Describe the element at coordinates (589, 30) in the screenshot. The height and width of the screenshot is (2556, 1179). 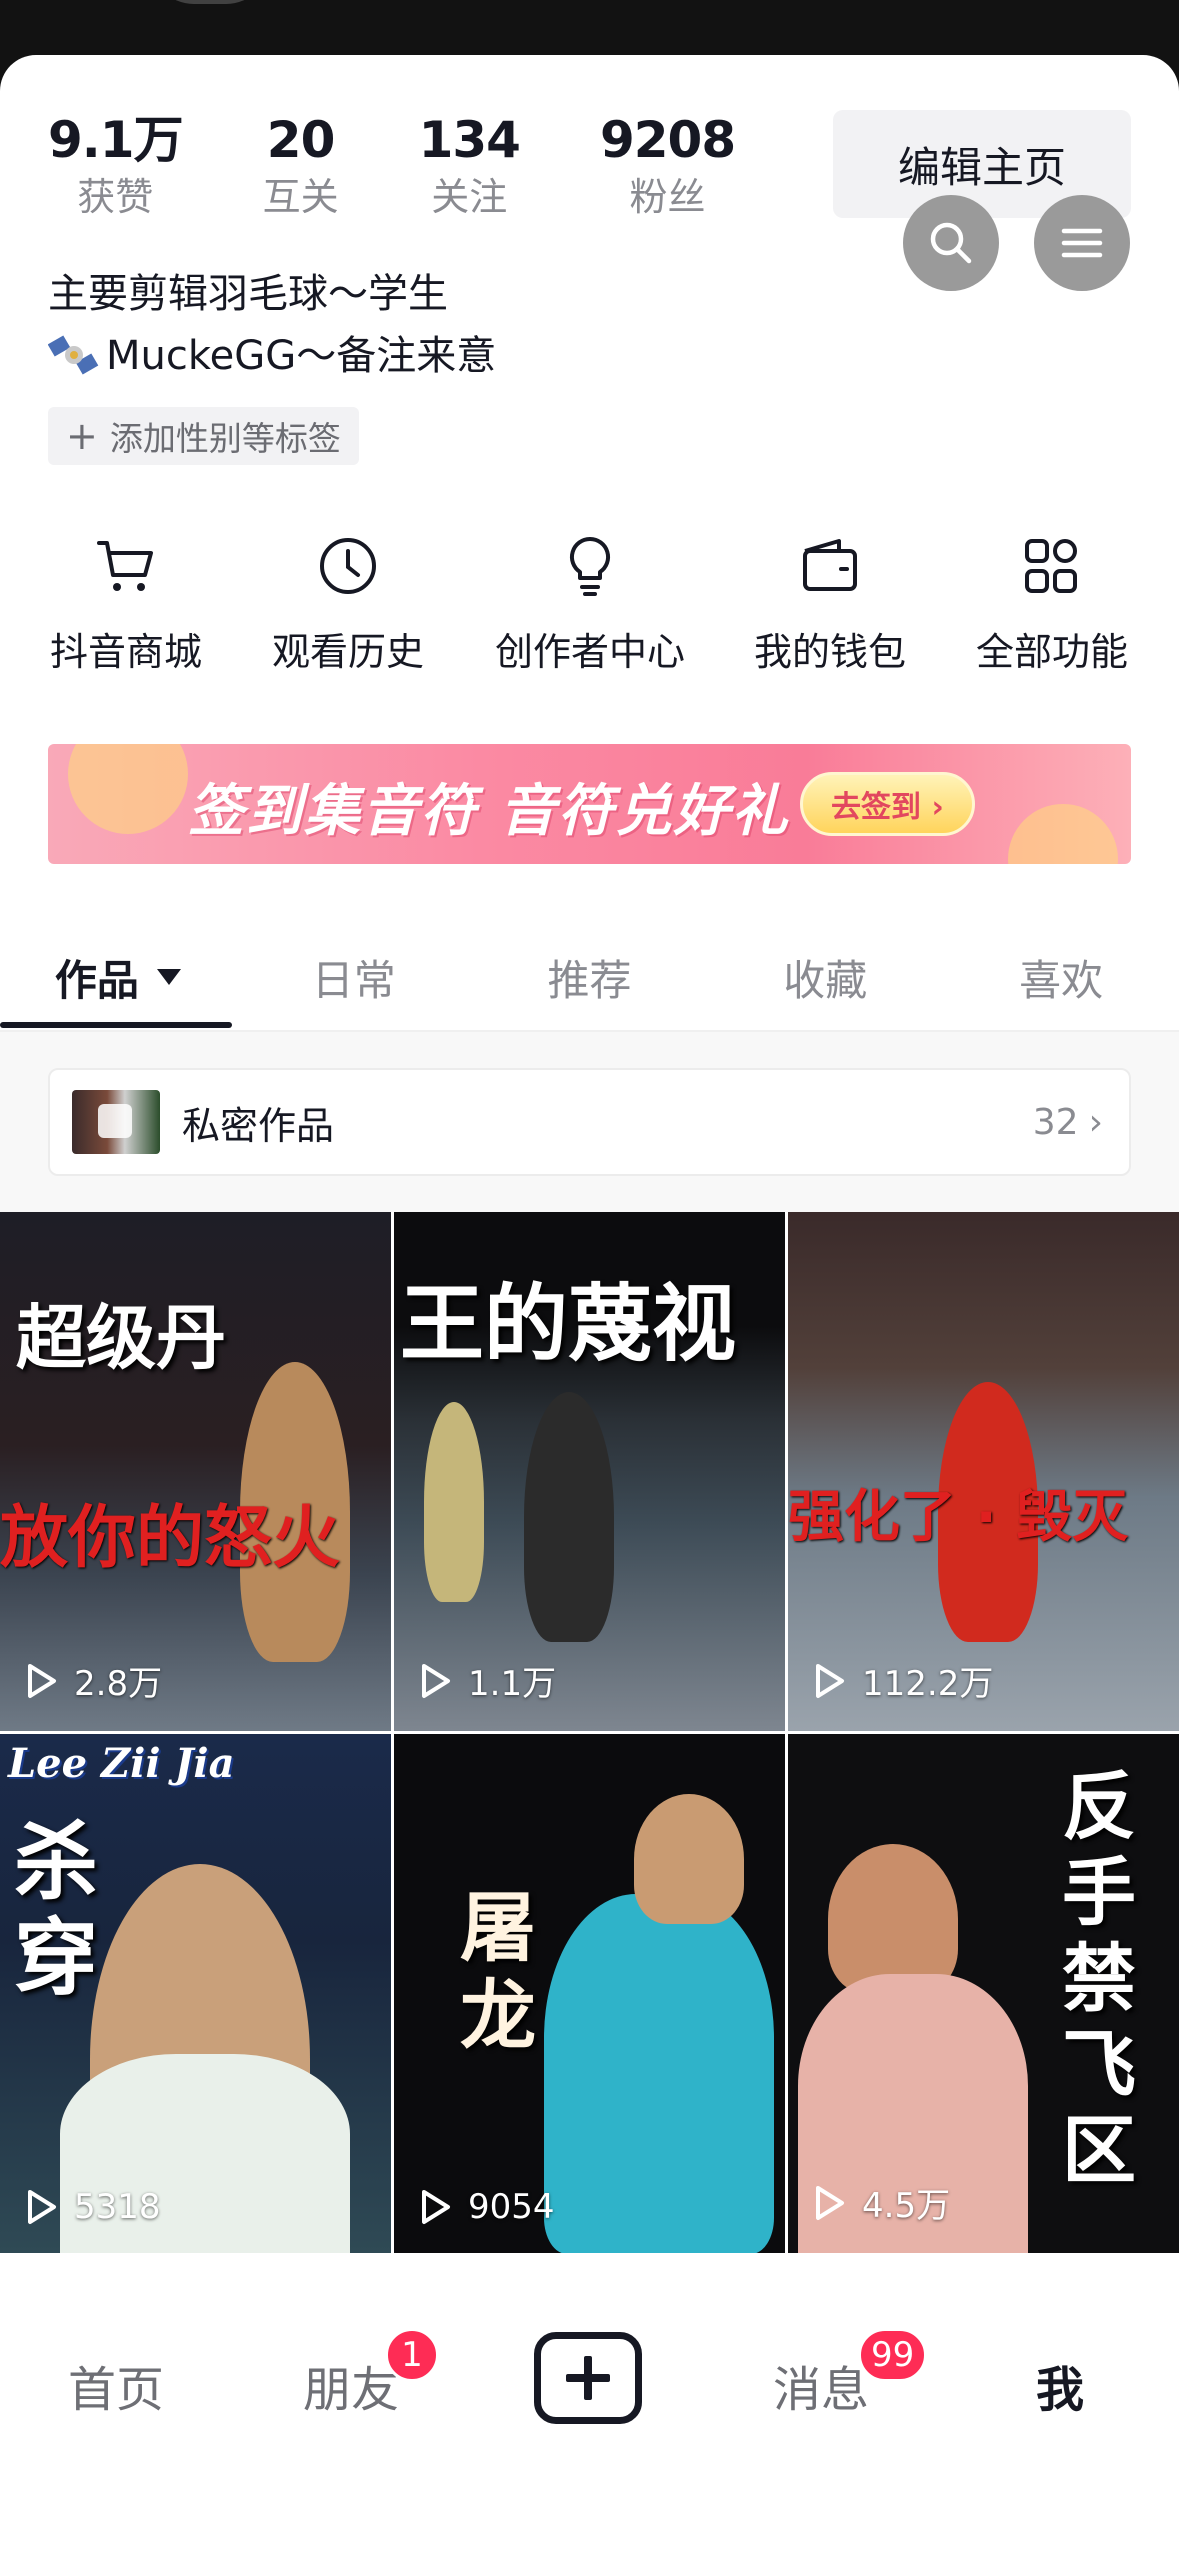
I see `status-area` at that location.